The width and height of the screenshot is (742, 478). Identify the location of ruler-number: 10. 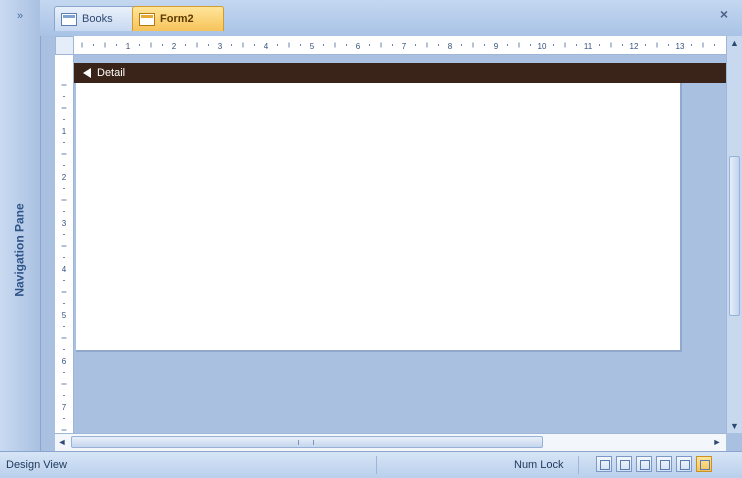
(542, 46).